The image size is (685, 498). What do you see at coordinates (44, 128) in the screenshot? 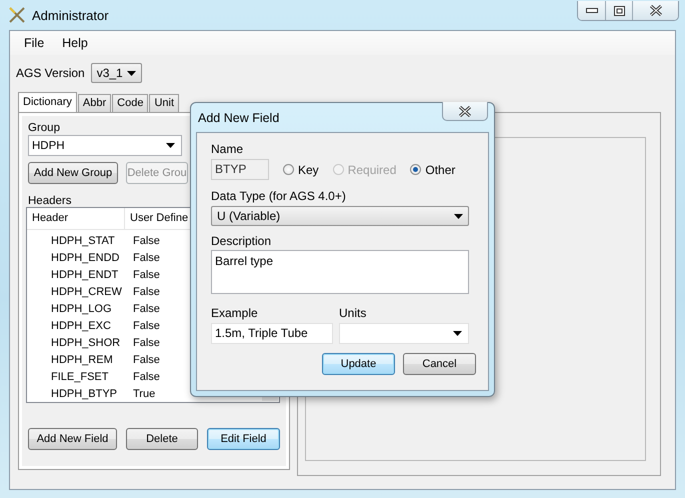
I see `group-label: Group` at bounding box center [44, 128].